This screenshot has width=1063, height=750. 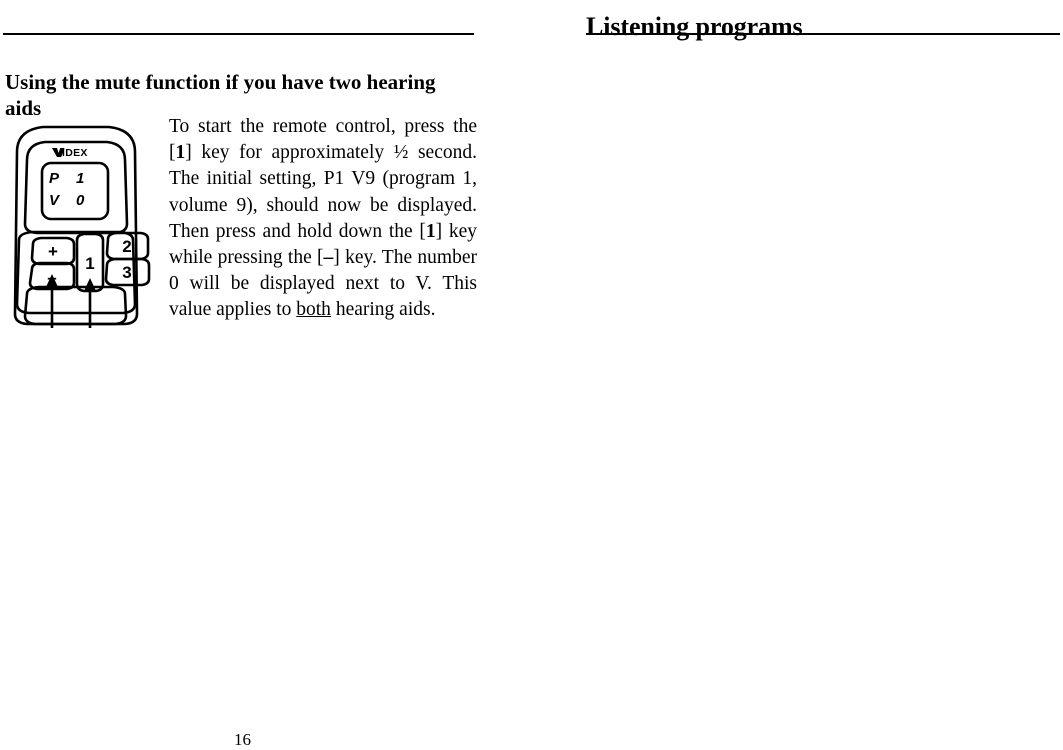 What do you see at coordinates (694, 27) in the screenshot?
I see `right-chapter-heading: Listening programs` at bounding box center [694, 27].